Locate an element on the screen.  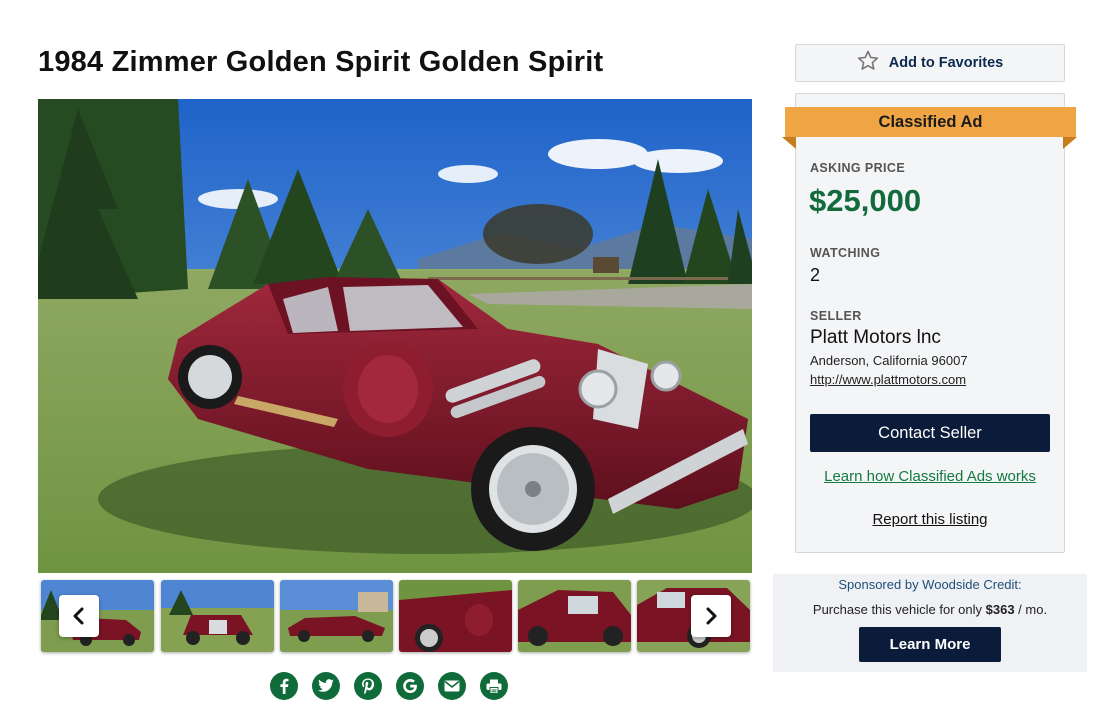
asking-price-value: $25,000 is located at coordinates (865, 200).